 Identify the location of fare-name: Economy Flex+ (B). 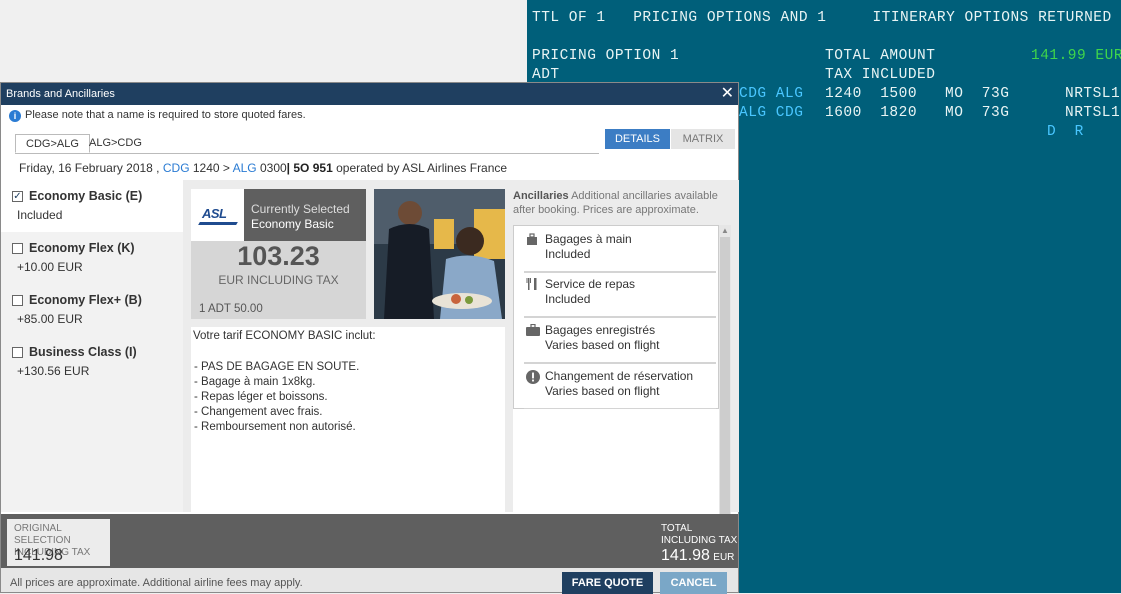
(85, 300).